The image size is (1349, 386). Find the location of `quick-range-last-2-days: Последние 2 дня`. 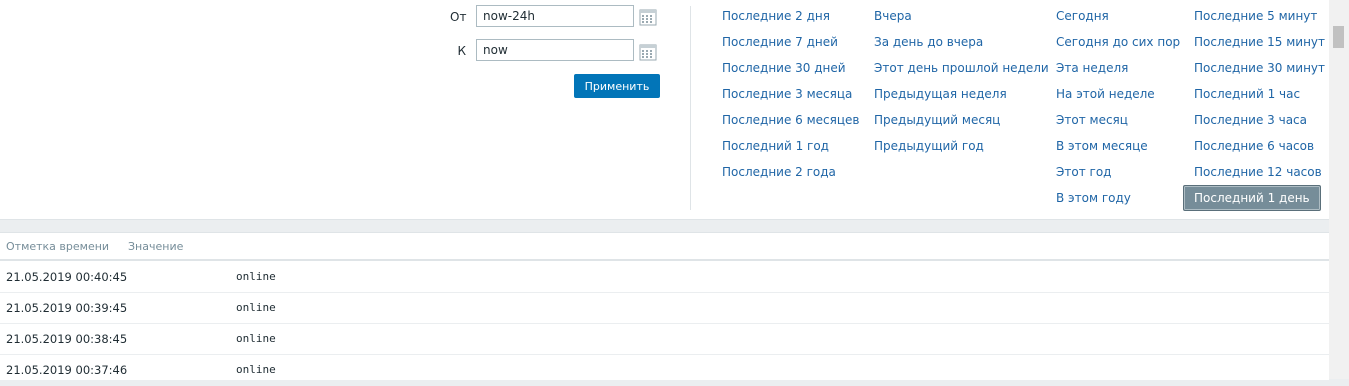

quick-range-last-2-days: Последние 2 дня is located at coordinates (776, 16).